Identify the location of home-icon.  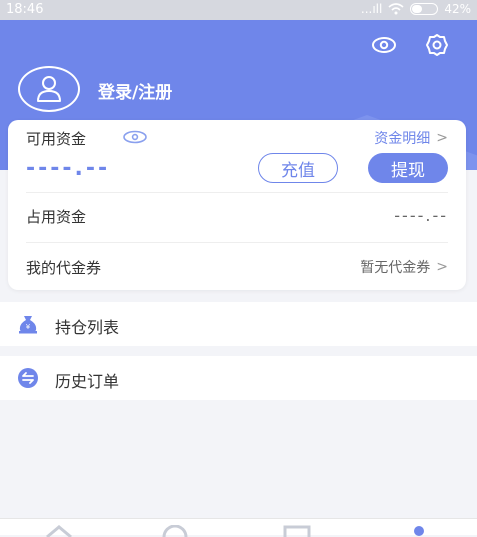
(59, 531).